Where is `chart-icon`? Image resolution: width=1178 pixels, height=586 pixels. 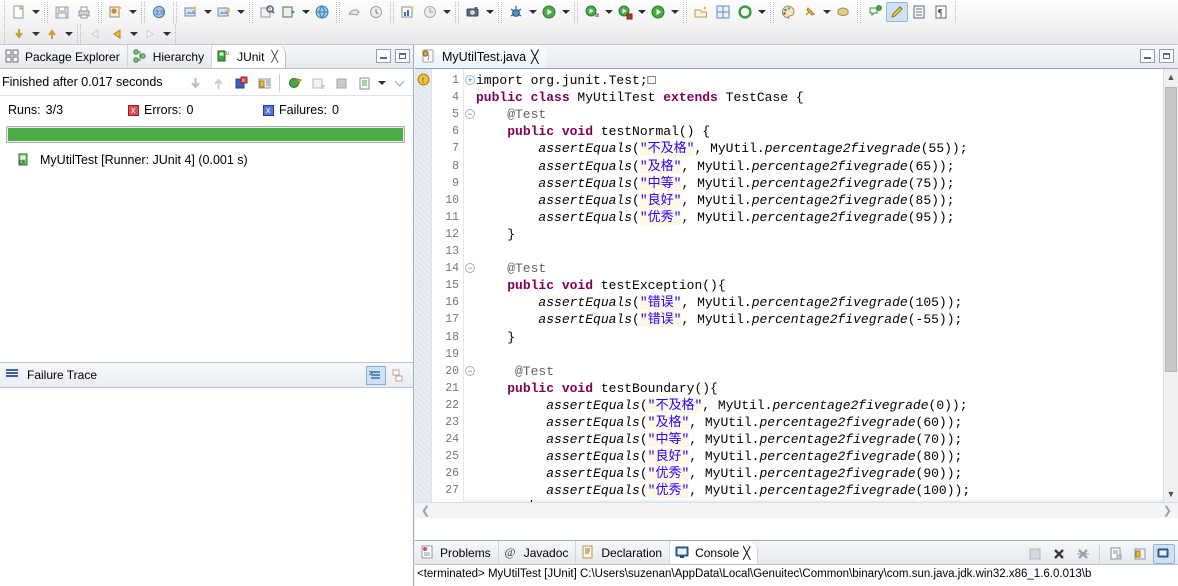 chart-icon is located at coordinates (408, 12).